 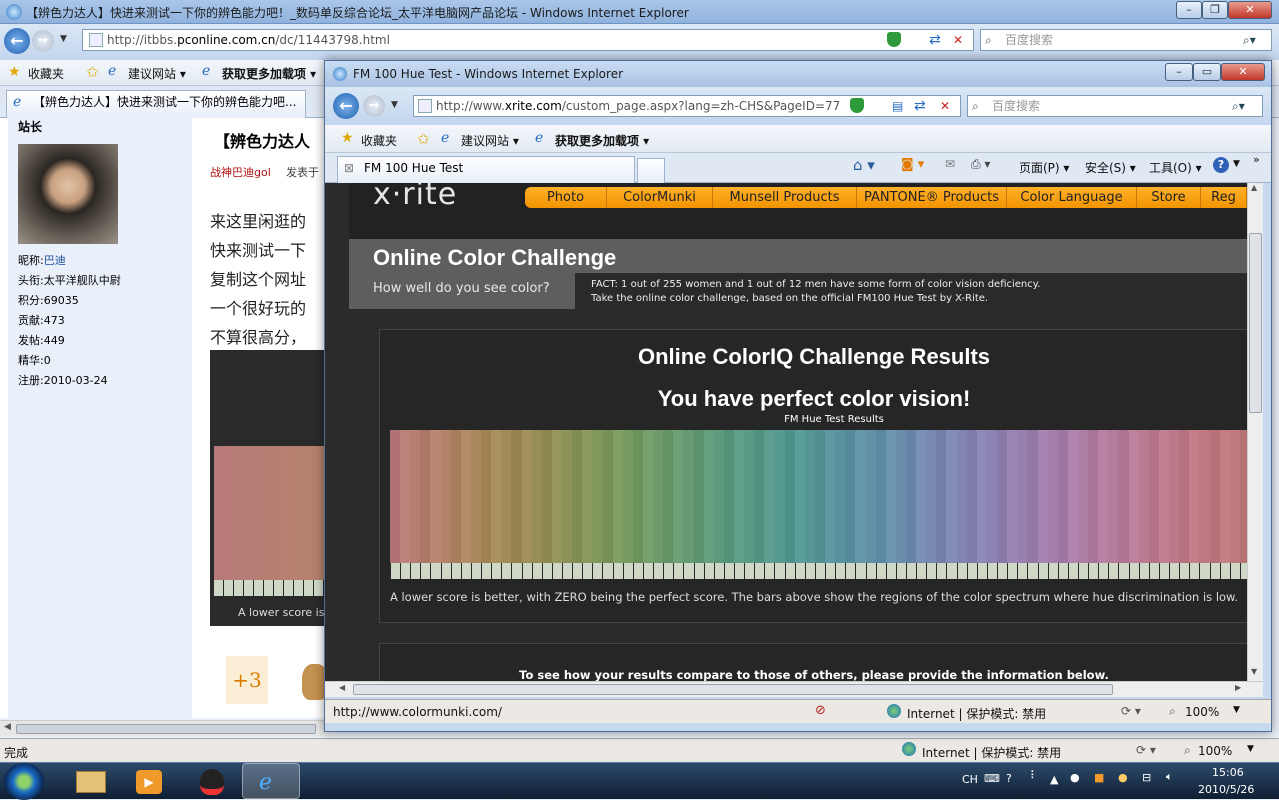 What do you see at coordinates (55, 260) in the screenshot?
I see `profile-field-value: 巴迪` at bounding box center [55, 260].